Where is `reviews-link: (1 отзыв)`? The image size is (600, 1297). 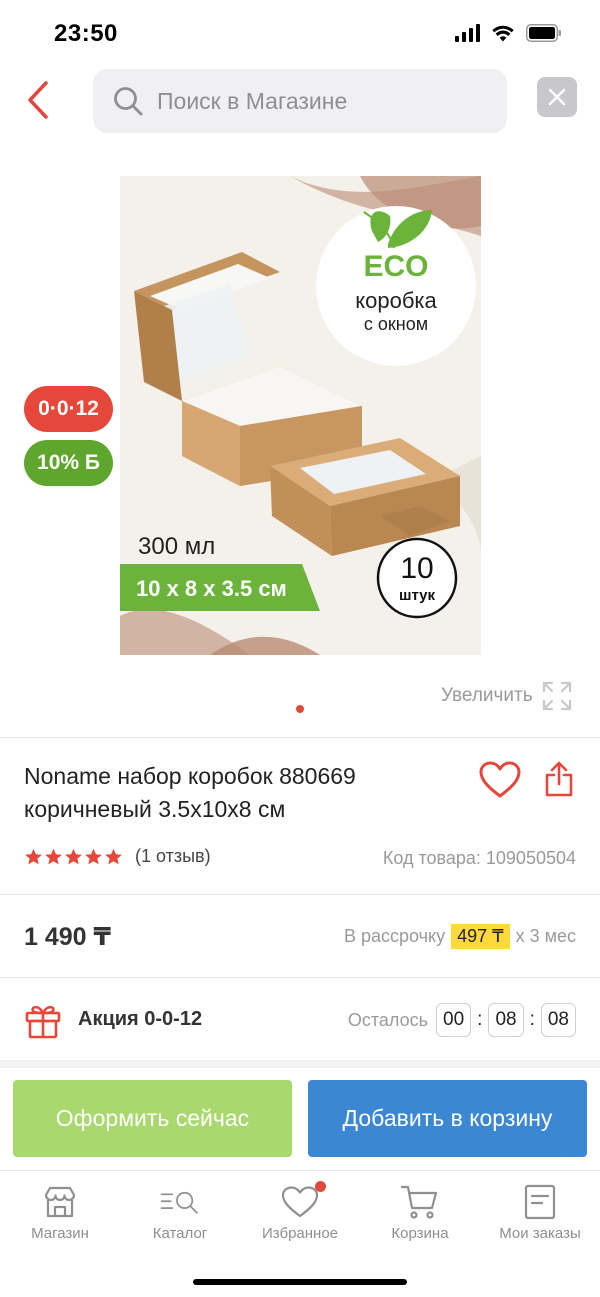 reviews-link: (1 отзыв) is located at coordinates (173, 856).